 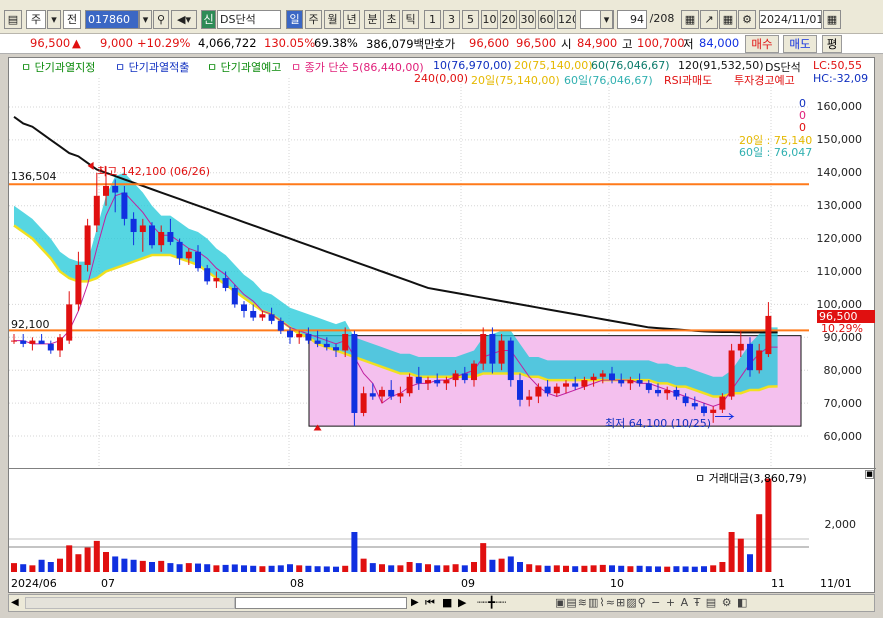 I want to click on buy-button: 매수, so click(x=762, y=44).